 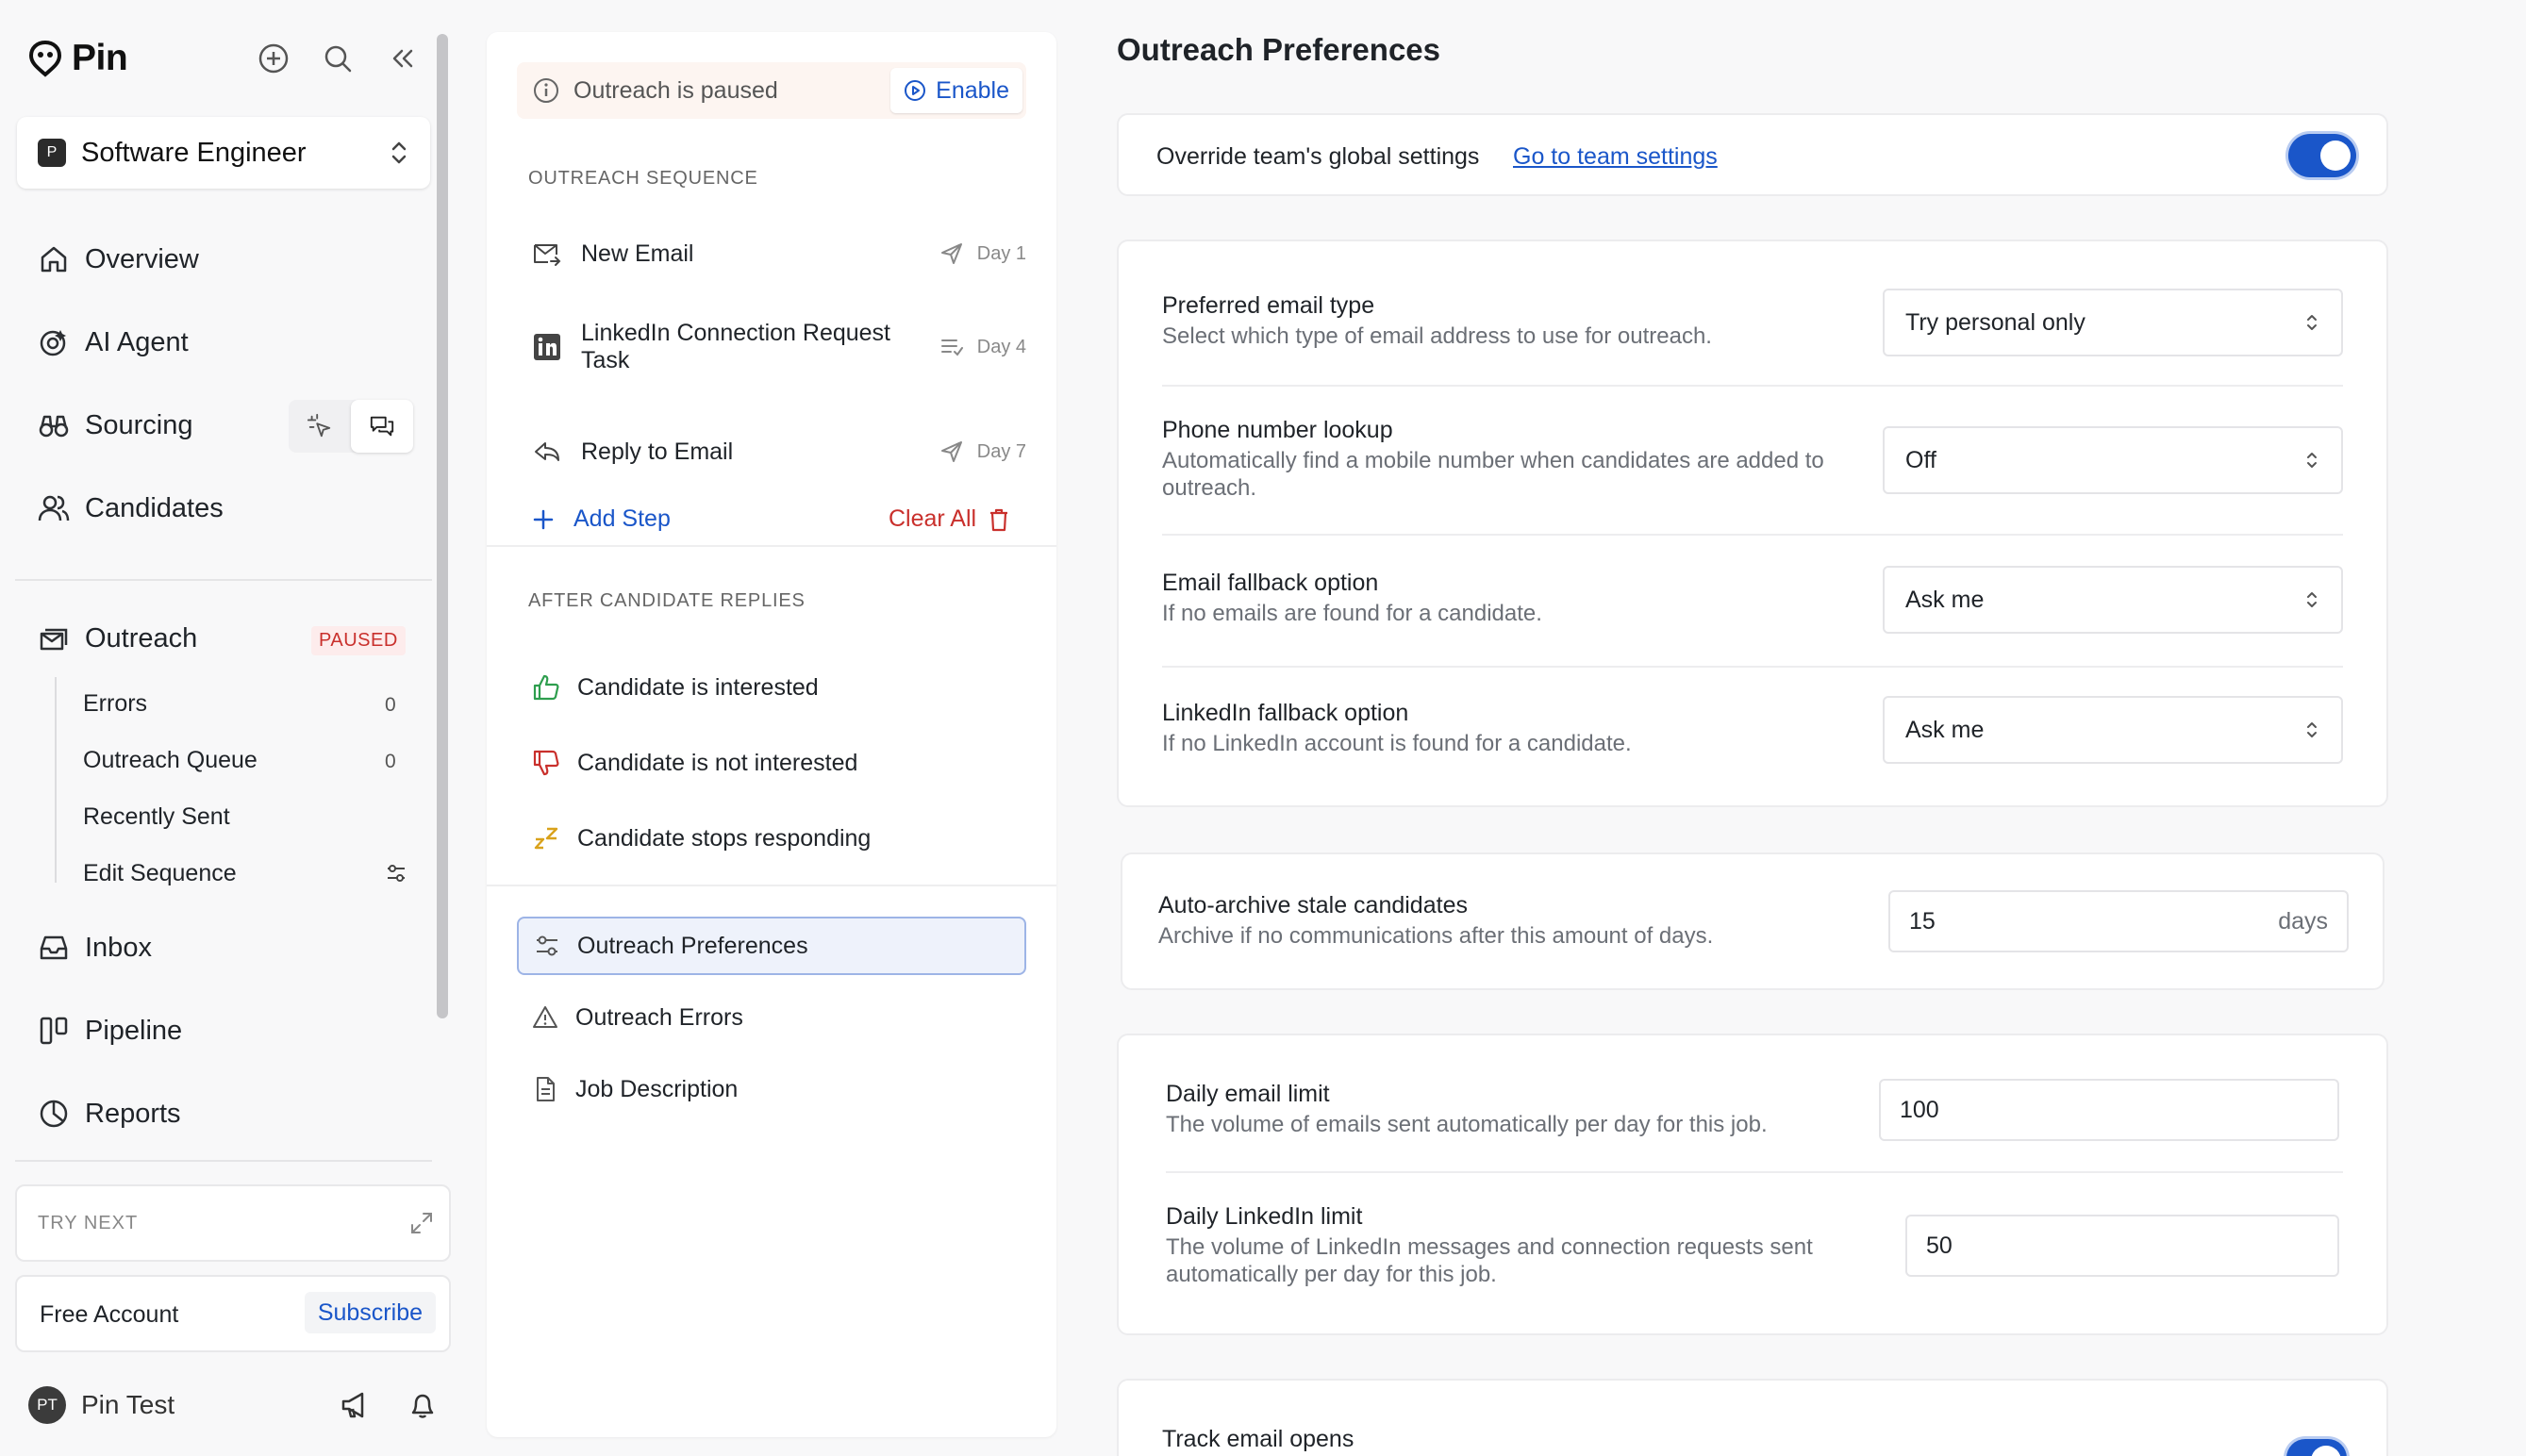 What do you see at coordinates (2113, 600) in the screenshot?
I see `email-fallback-select: Ask me` at bounding box center [2113, 600].